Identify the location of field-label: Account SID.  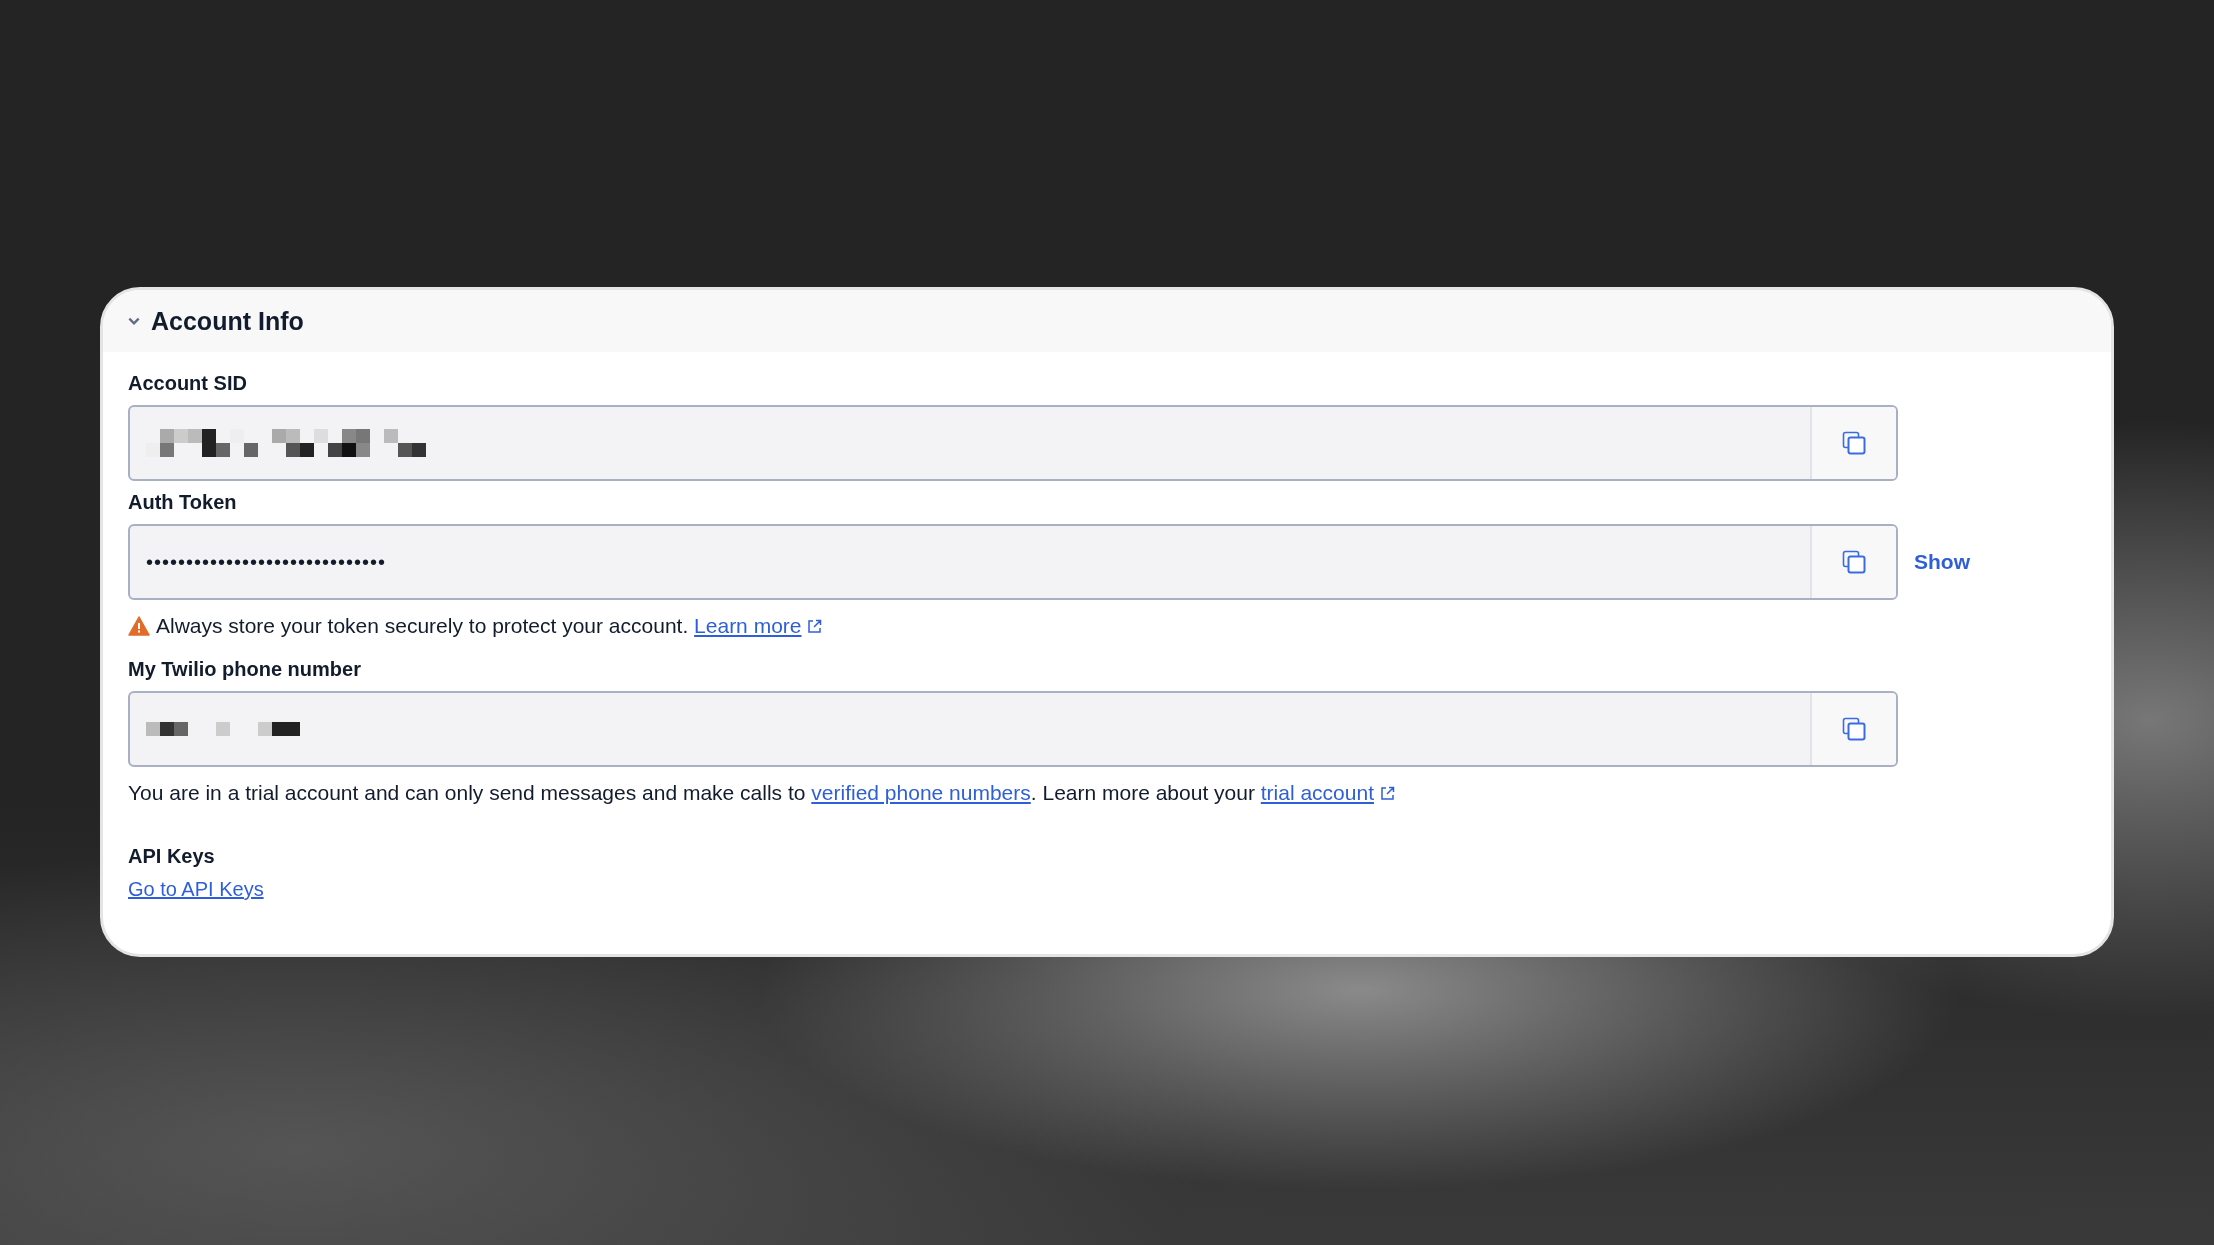
(188, 383).